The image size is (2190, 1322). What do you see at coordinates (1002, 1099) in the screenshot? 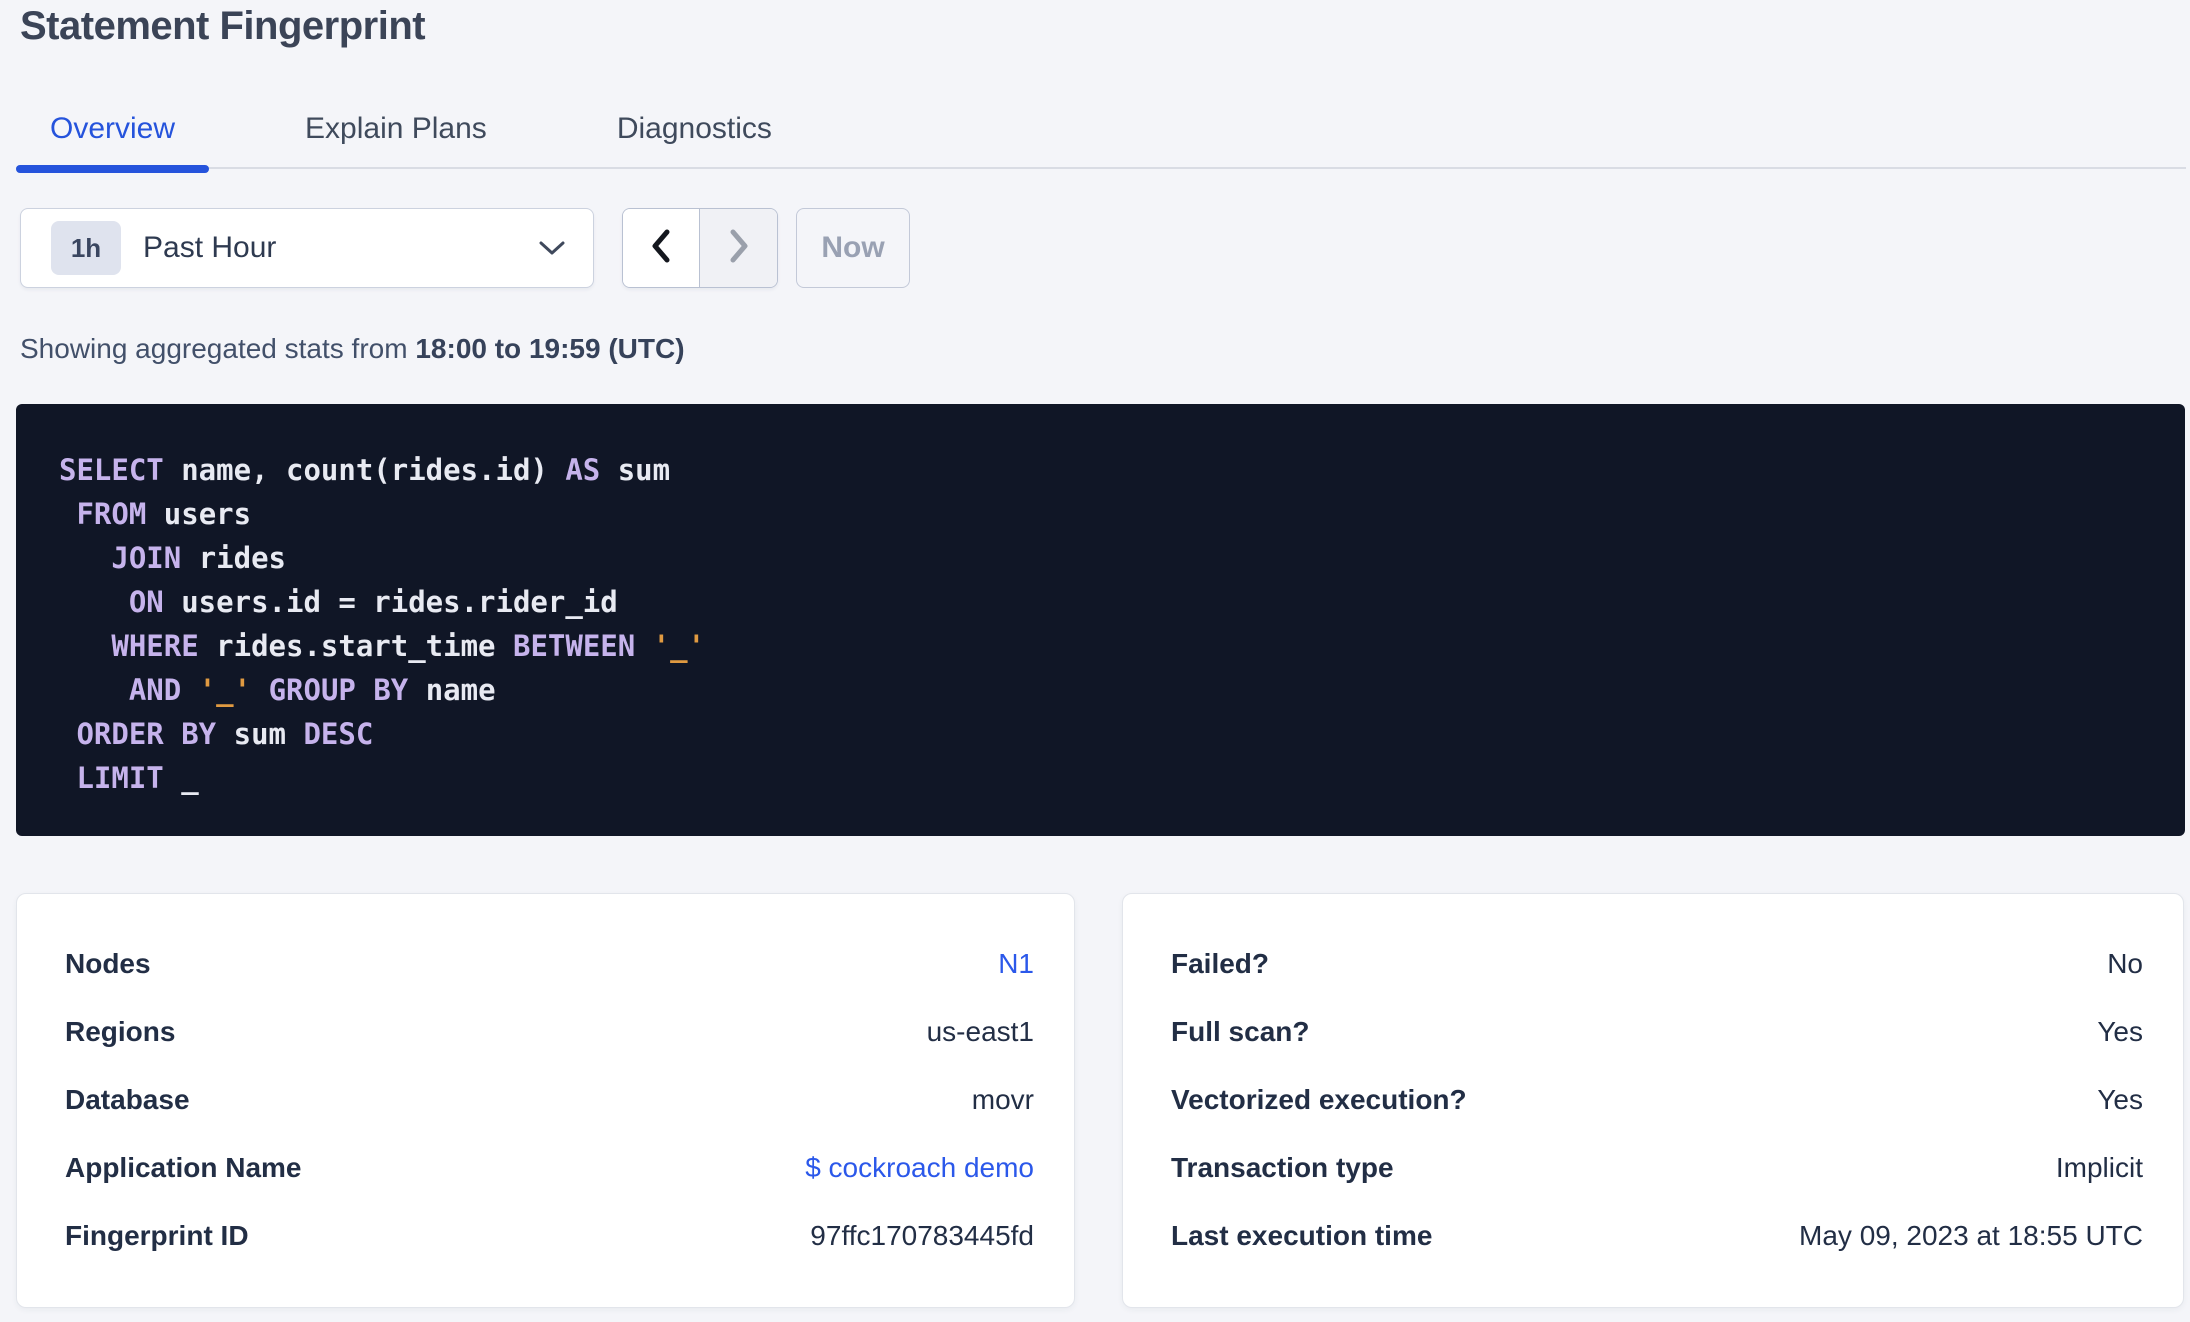
I see `info-row-value: movr` at bounding box center [1002, 1099].